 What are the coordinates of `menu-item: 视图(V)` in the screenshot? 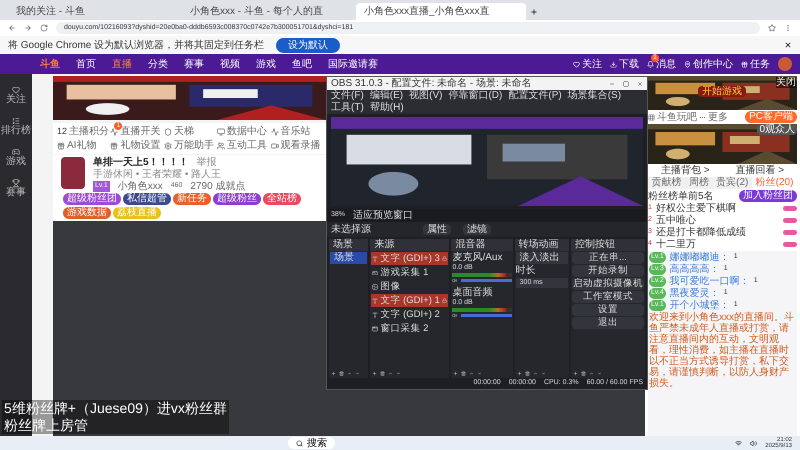 It's located at (425, 96).